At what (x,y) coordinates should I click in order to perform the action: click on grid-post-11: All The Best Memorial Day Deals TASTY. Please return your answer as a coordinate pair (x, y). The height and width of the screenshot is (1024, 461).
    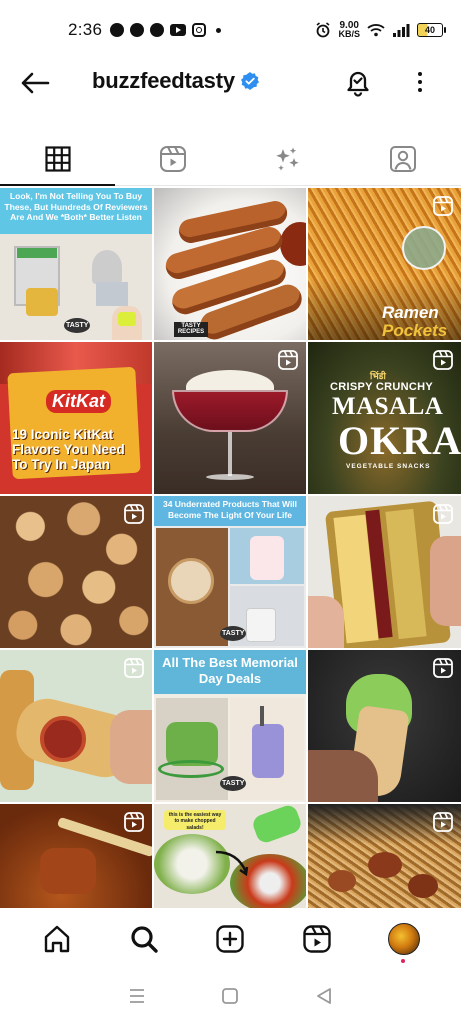
    Looking at the image, I should click on (230, 726).